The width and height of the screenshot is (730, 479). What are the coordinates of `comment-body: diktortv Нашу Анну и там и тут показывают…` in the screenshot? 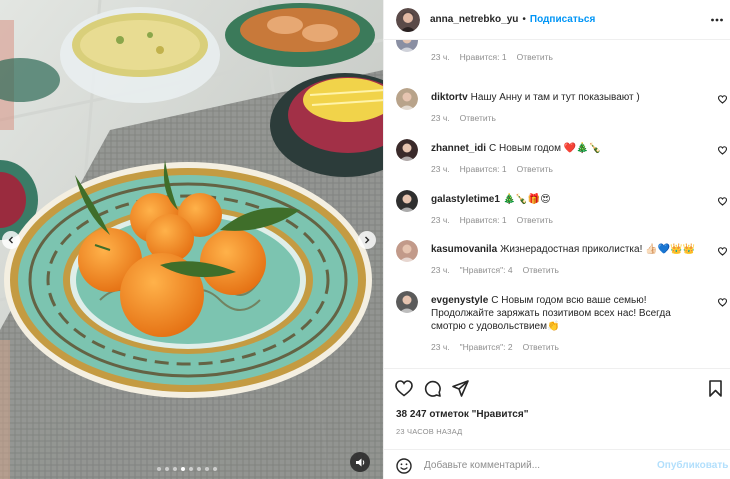 It's located at (567, 97).